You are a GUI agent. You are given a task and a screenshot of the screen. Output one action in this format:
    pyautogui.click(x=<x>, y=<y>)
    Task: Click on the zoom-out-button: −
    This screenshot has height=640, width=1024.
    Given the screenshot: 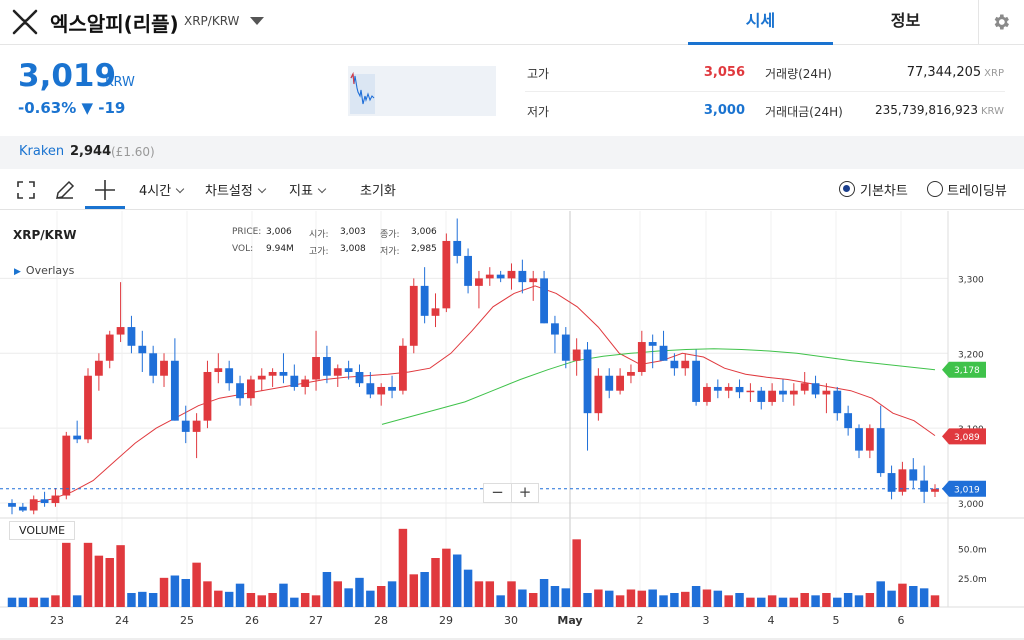 What is the action you would take?
    pyautogui.click(x=497, y=493)
    